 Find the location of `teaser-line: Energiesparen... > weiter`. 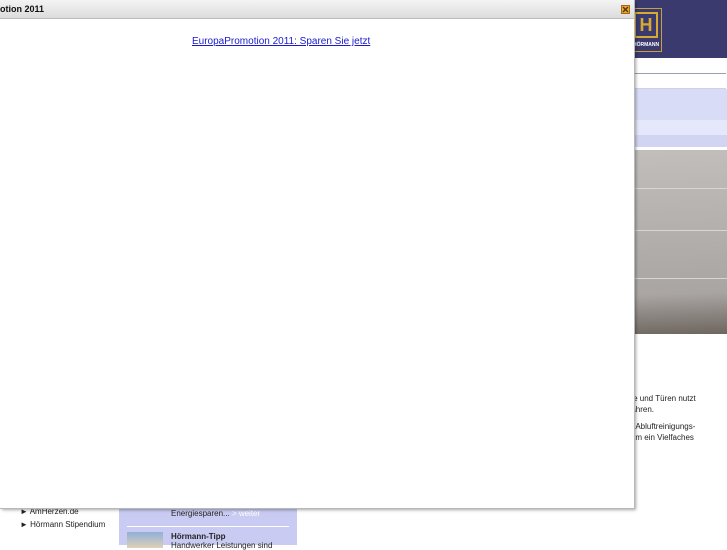

teaser-line: Energiesparen... > weiter is located at coordinates (215, 513).